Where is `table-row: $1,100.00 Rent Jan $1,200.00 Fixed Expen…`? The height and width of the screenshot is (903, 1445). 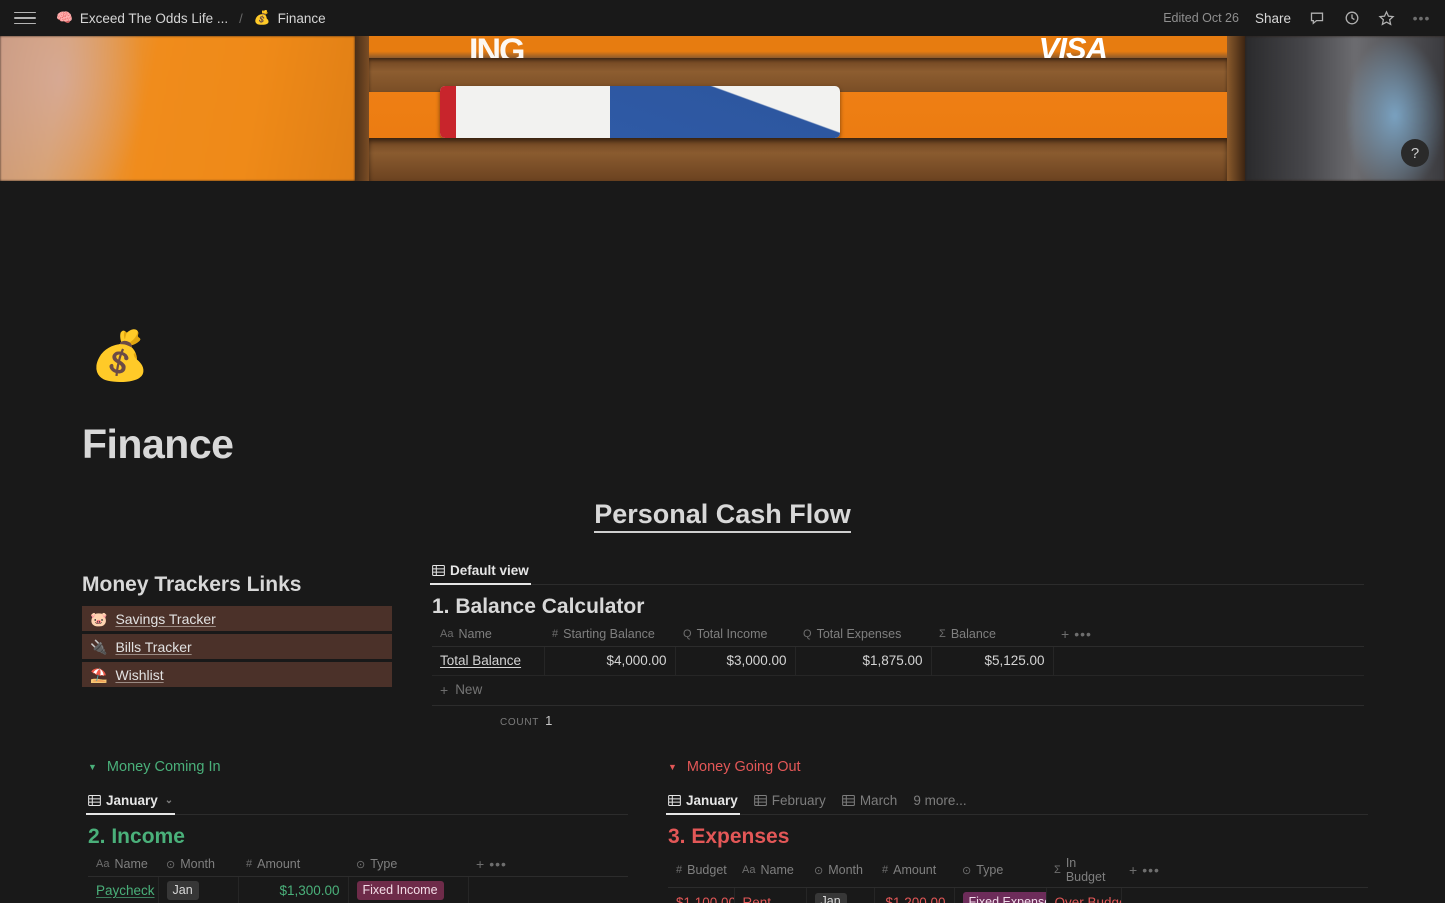 table-row: $1,100.00 Rent Jan $1,200.00 Fixed Expen… is located at coordinates (1018, 895).